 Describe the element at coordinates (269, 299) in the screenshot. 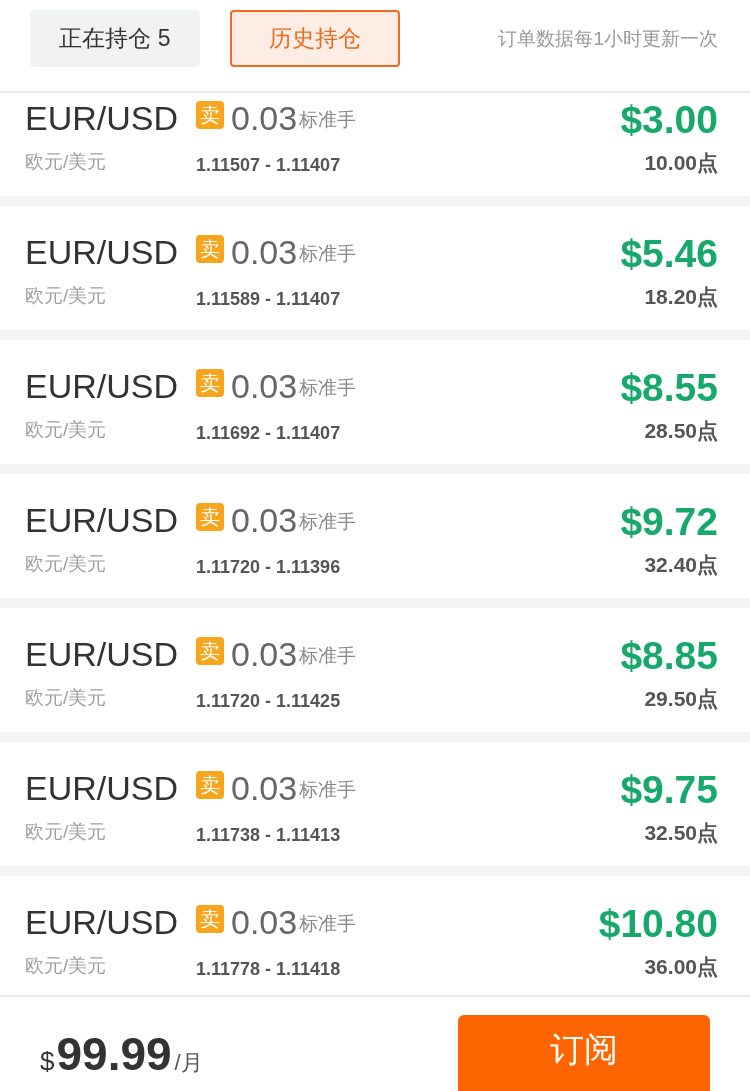

I see `price-range: 1.11589 - 1.11407` at that location.